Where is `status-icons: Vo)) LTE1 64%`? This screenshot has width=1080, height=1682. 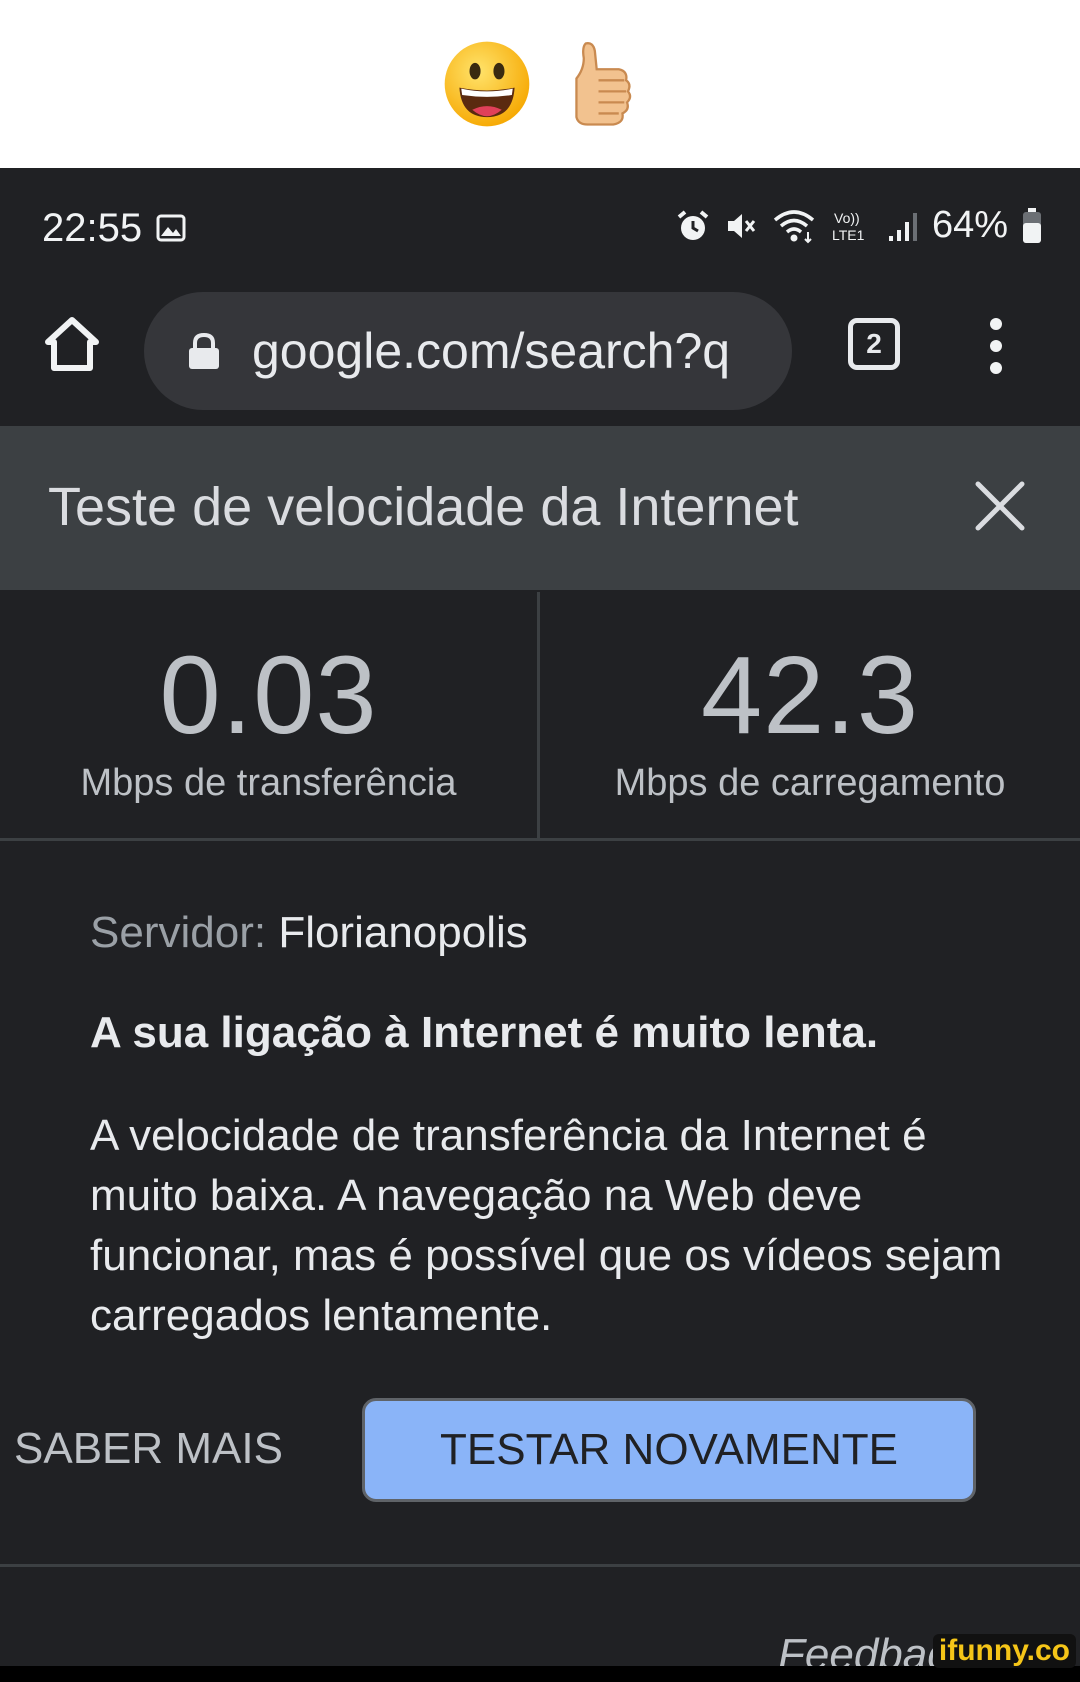
status-icons: Vo)) LTE1 64% is located at coordinates (859, 225).